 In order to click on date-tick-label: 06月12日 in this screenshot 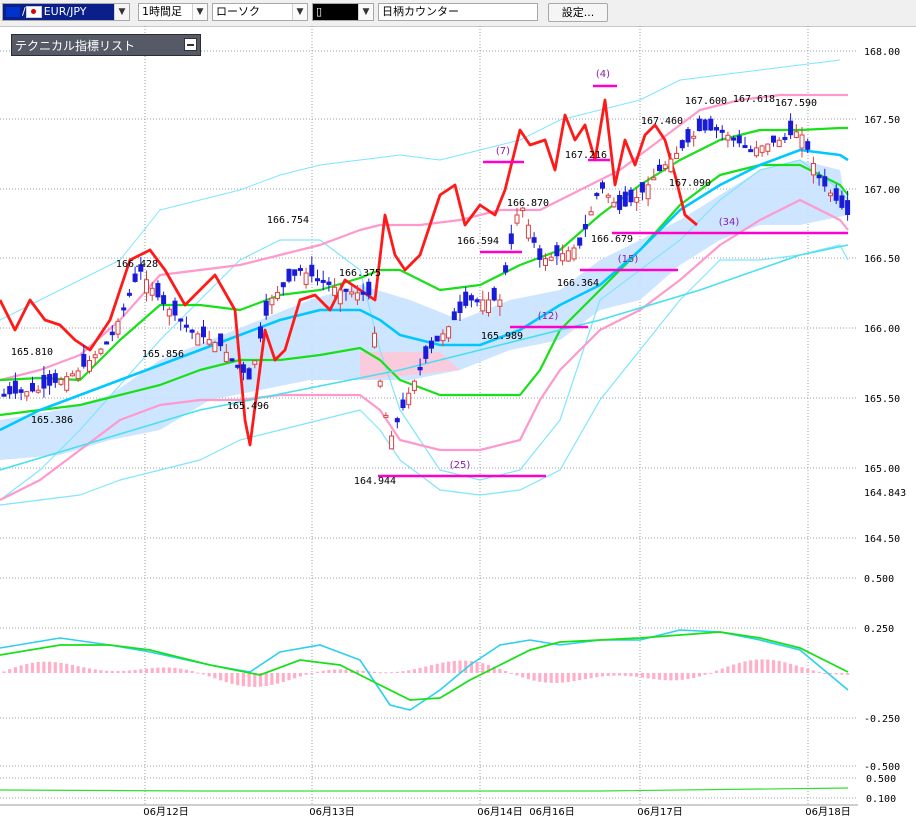, I will do `click(165, 812)`.